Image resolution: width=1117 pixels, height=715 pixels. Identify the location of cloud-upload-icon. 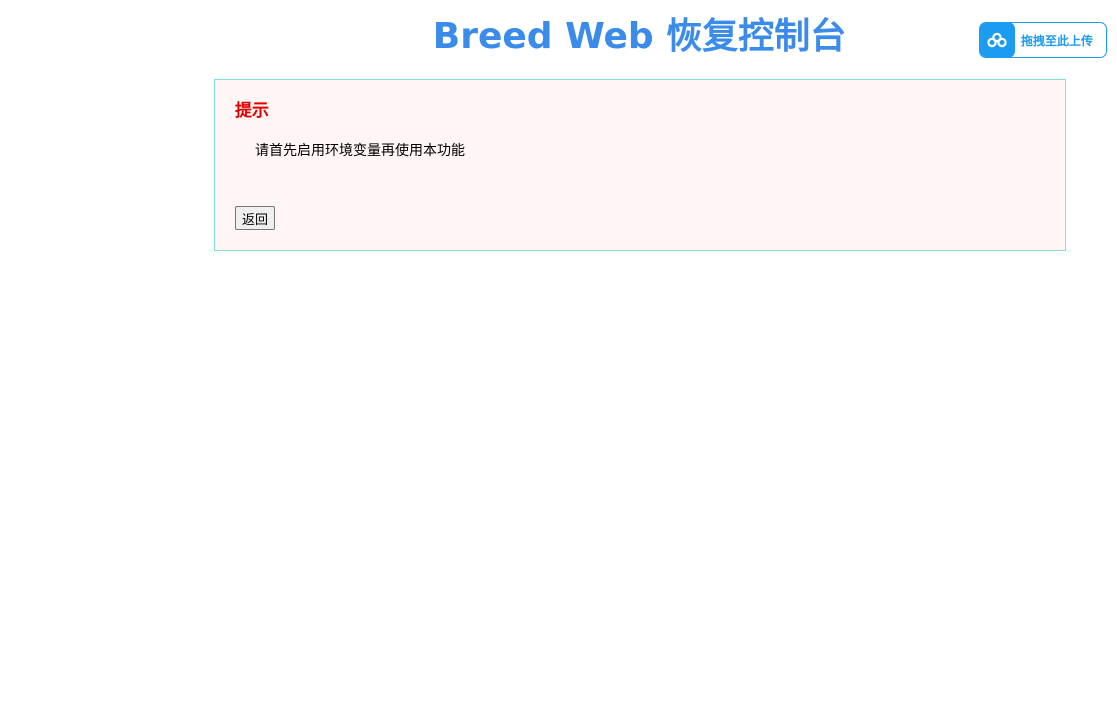
(997, 40).